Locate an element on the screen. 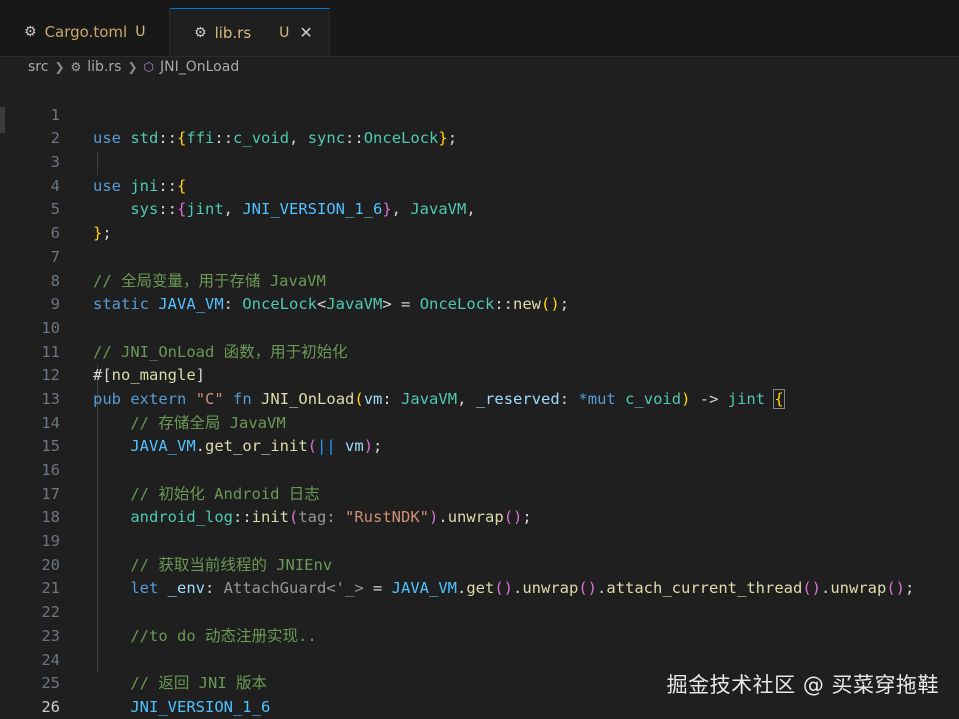 Image resolution: width=959 pixels, height=719 pixels. breadcrumb-folder: src is located at coordinates (38, 67).